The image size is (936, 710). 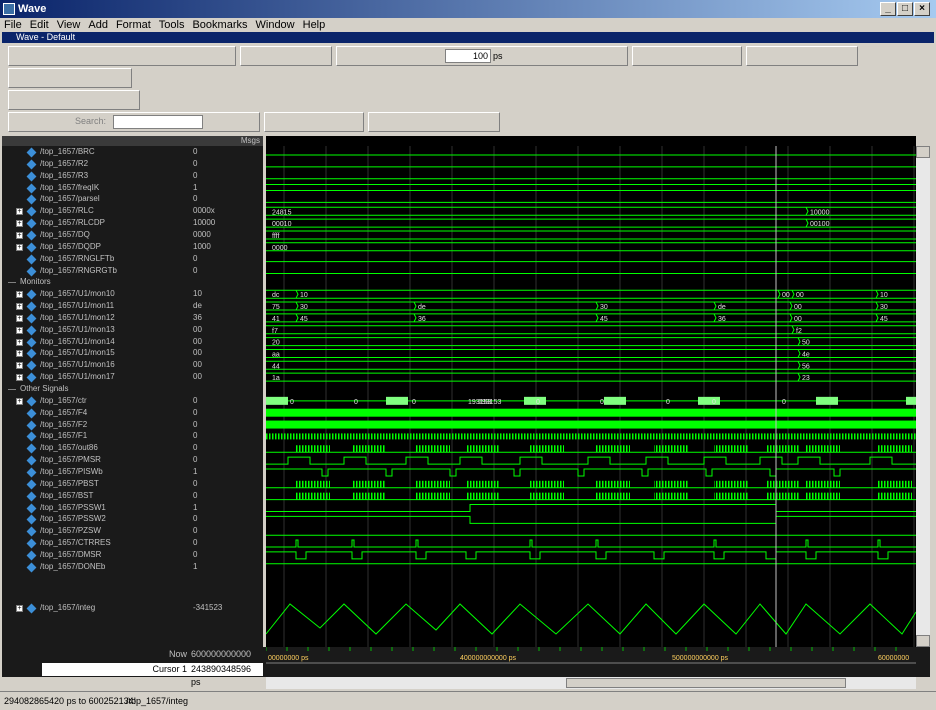 What do you see at coordinates (668, 402) in the screenshot?
I see `bus-value-label: 0` at bounding box center [668, 402].